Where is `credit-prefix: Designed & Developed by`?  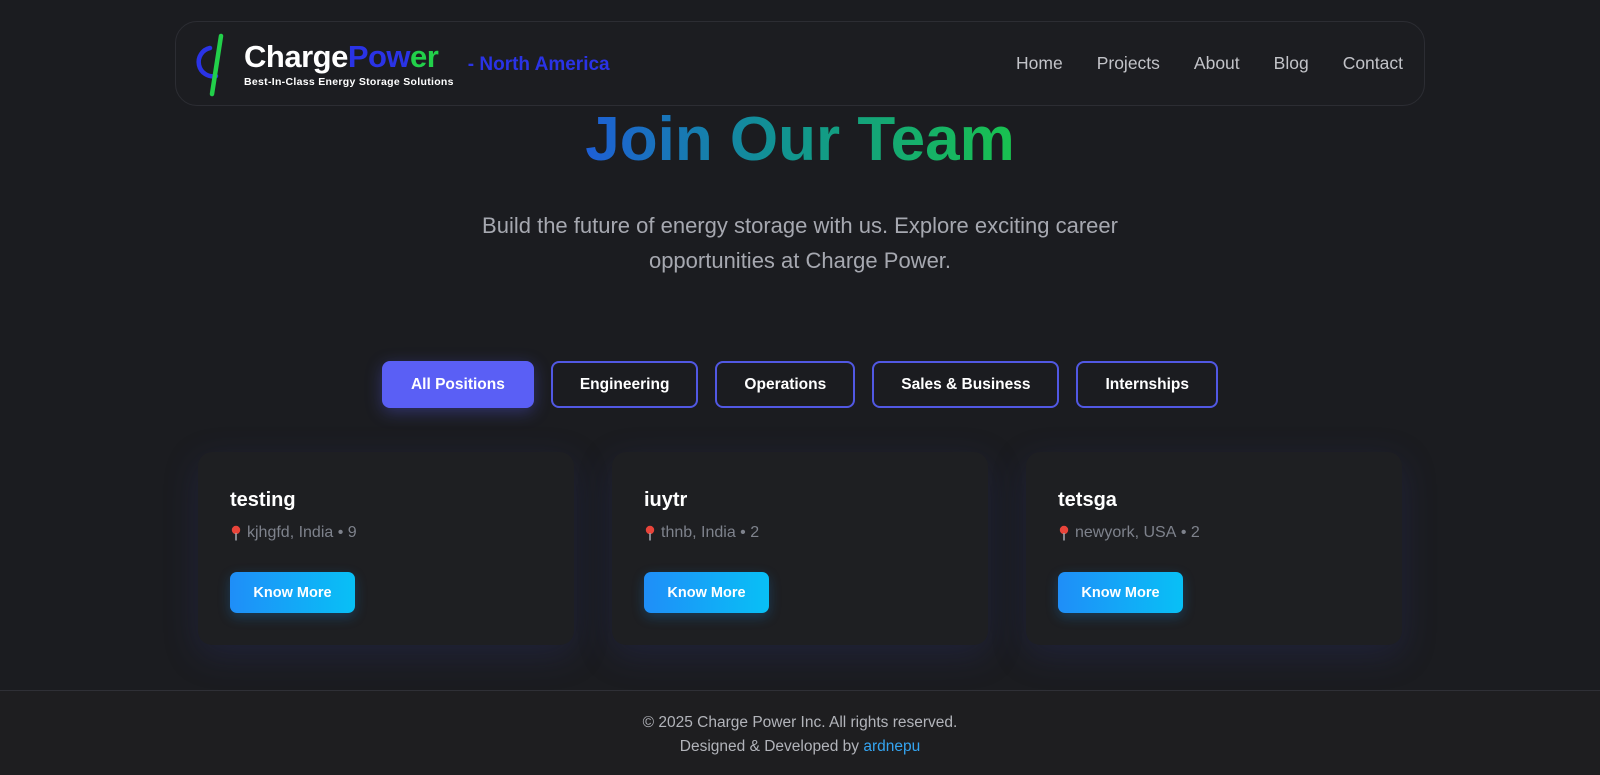 credit-prefix: Designed & Developed by is located at coordinates (771, 746).